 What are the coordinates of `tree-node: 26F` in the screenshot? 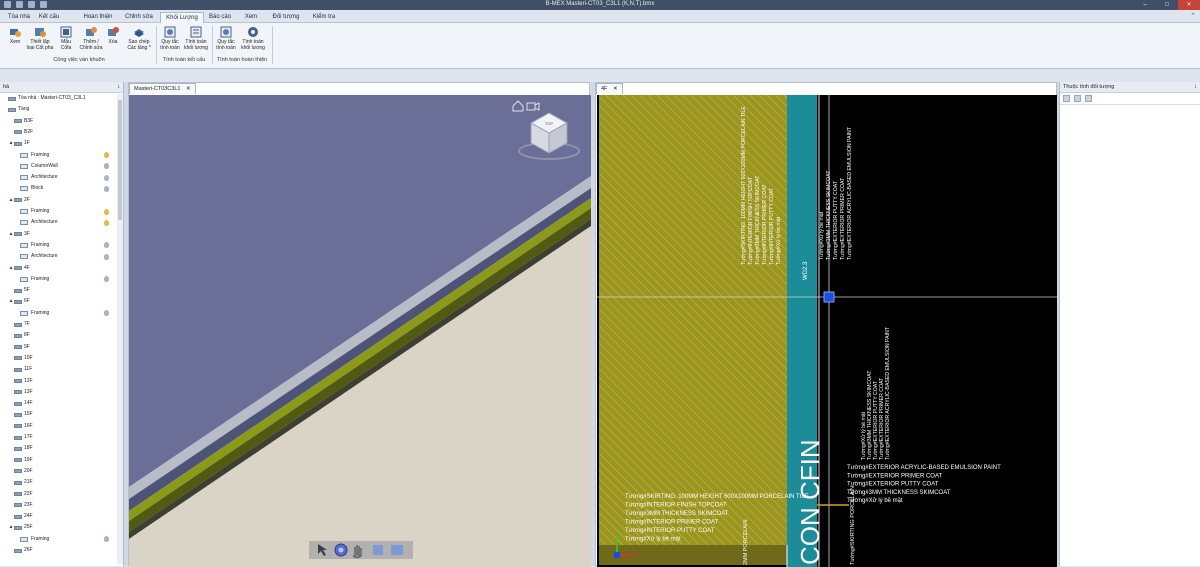 It's located at (16, 550).